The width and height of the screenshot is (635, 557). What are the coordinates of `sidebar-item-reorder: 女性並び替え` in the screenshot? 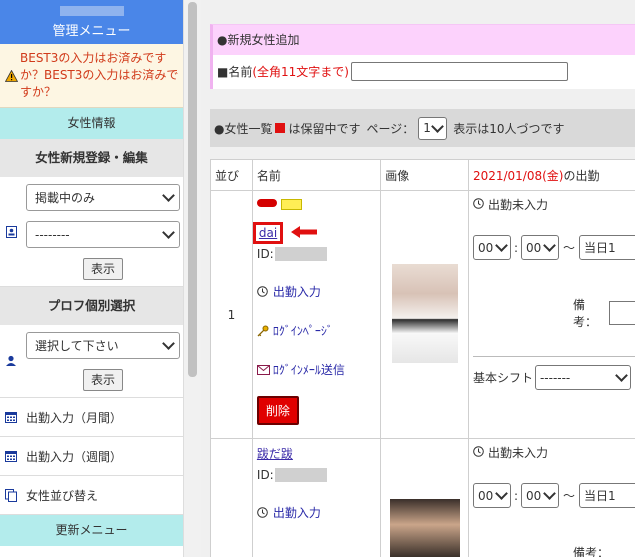 It's located at (91, 495).